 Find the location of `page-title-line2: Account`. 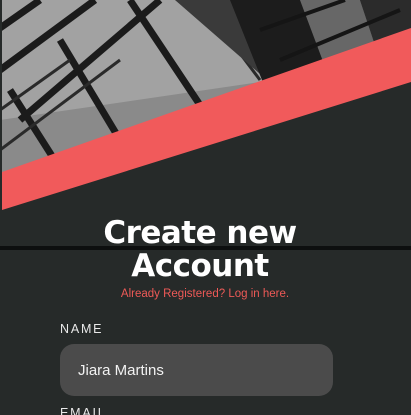

page-title-line2: Account is located at coordinates (200, 266).